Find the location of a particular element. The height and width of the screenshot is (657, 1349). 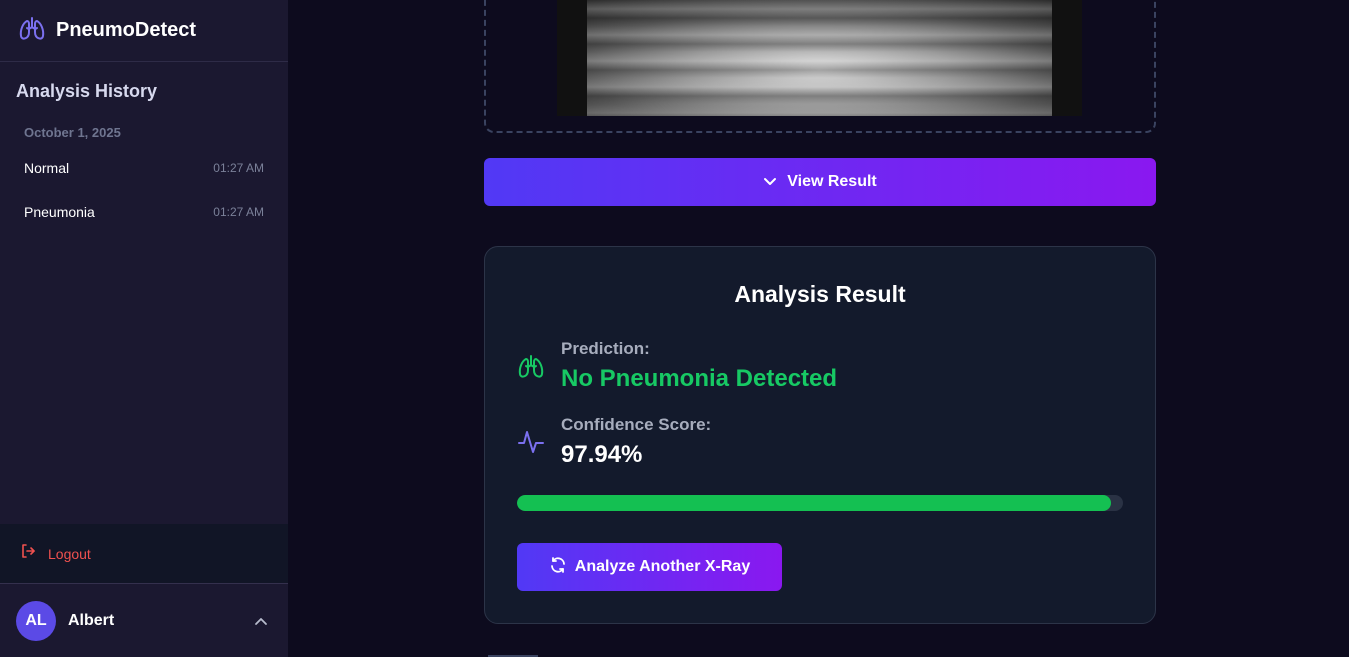

confidence-value: 97.94% is located at coordinates (602, 454).